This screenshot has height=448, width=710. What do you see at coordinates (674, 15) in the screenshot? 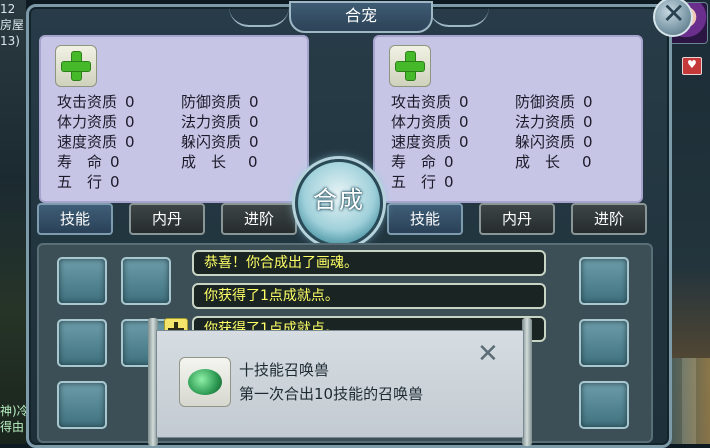
I see `close-icon: ✕` at bounding box center [674, 15].